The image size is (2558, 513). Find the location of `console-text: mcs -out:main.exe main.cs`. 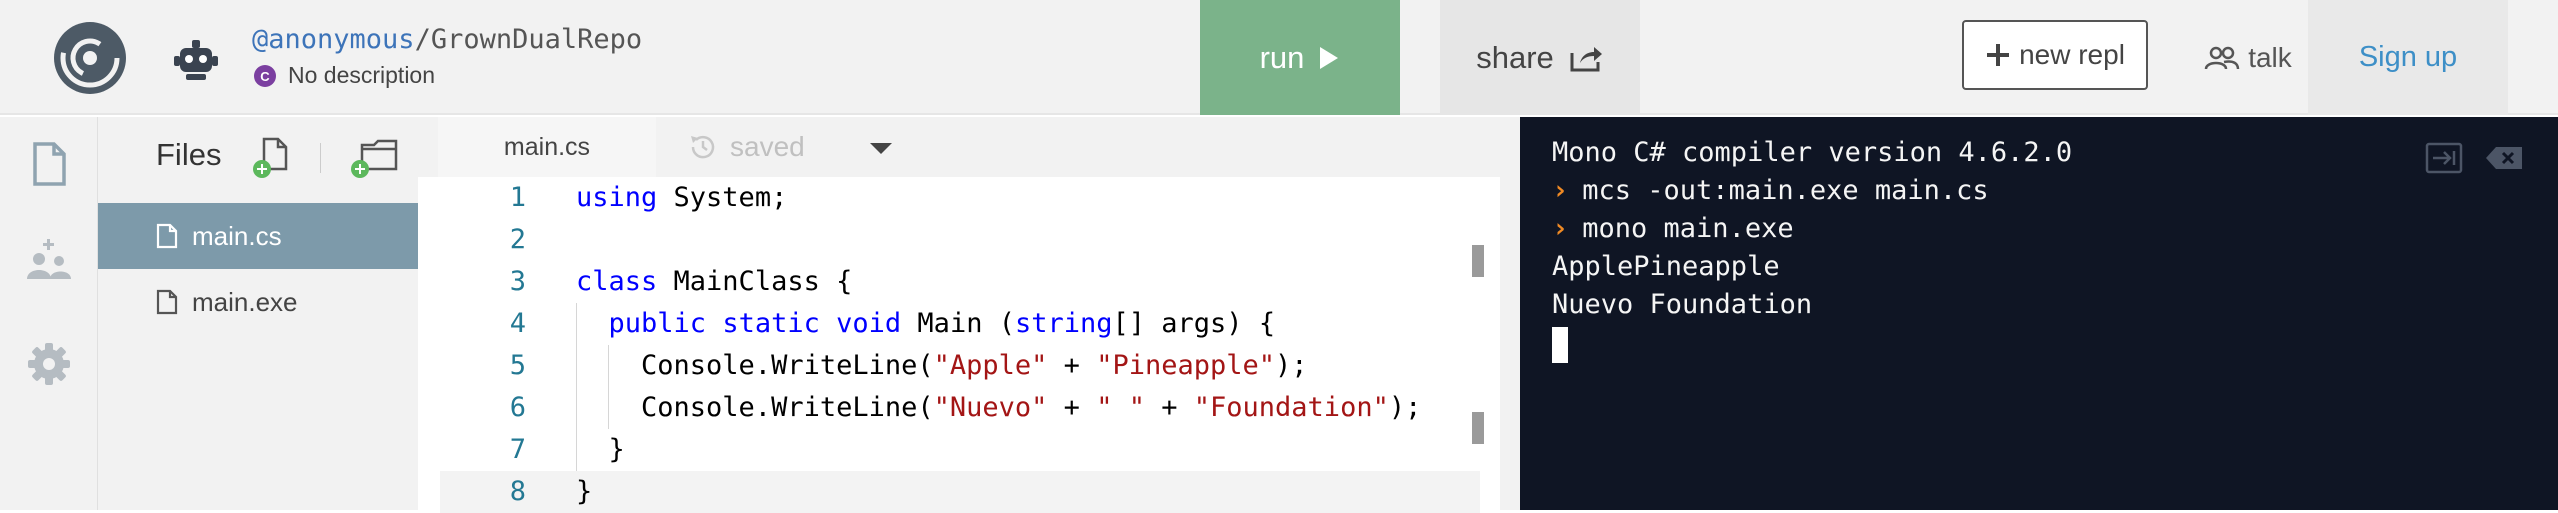

console-text: mcs -out:main.exe main.cs is located at coordinates (1785, 190).